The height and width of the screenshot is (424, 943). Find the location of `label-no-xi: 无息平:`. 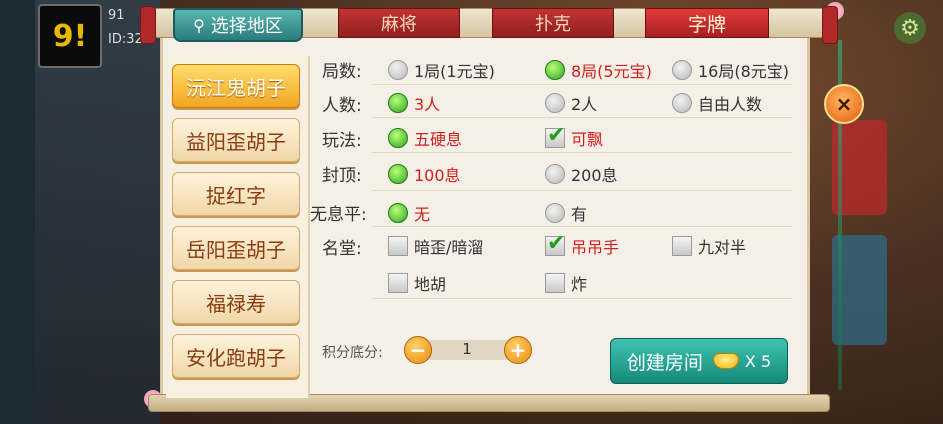

label-no-xi: 无息平: is located at coordinates (338, 215).